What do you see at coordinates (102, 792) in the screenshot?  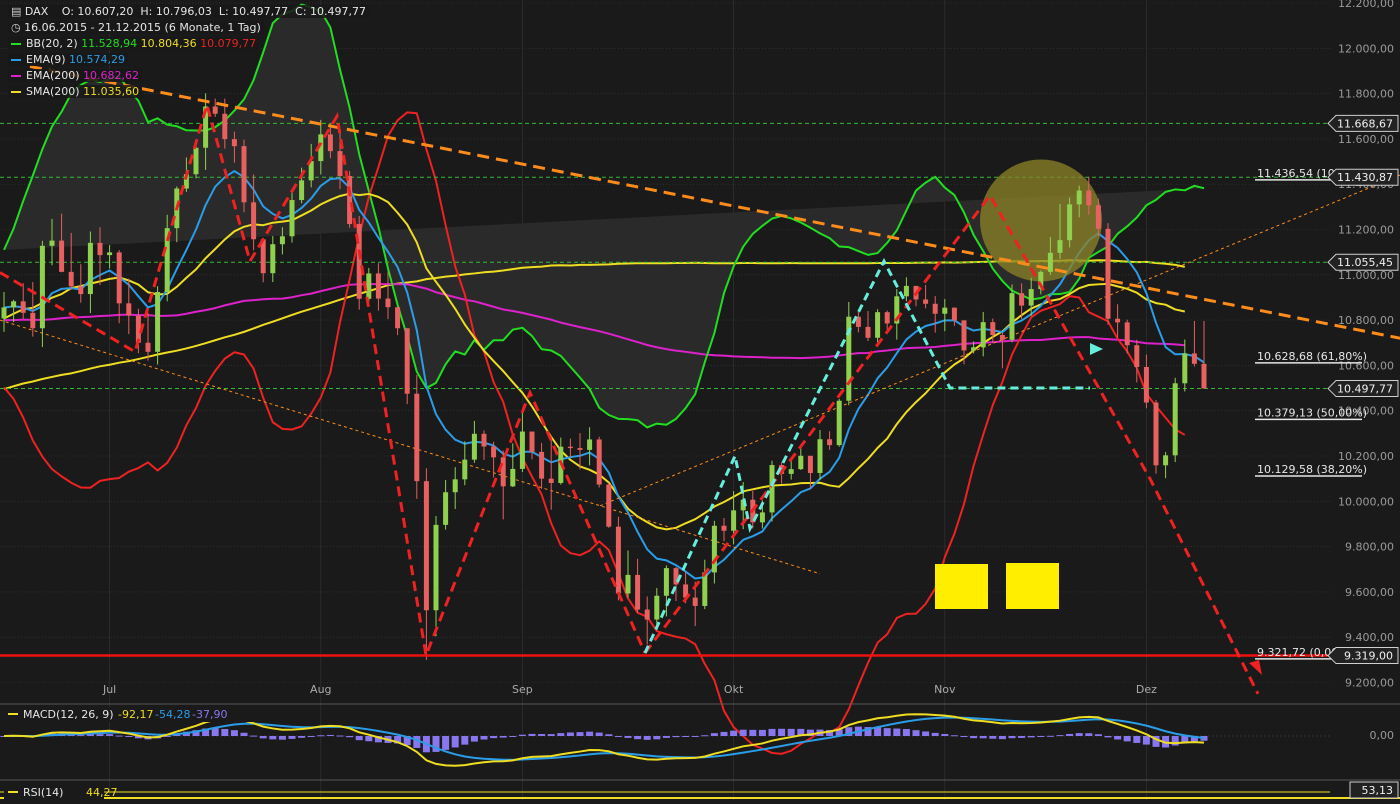 I see `rsi-value: 44,27` at bounding box center [102, 792].